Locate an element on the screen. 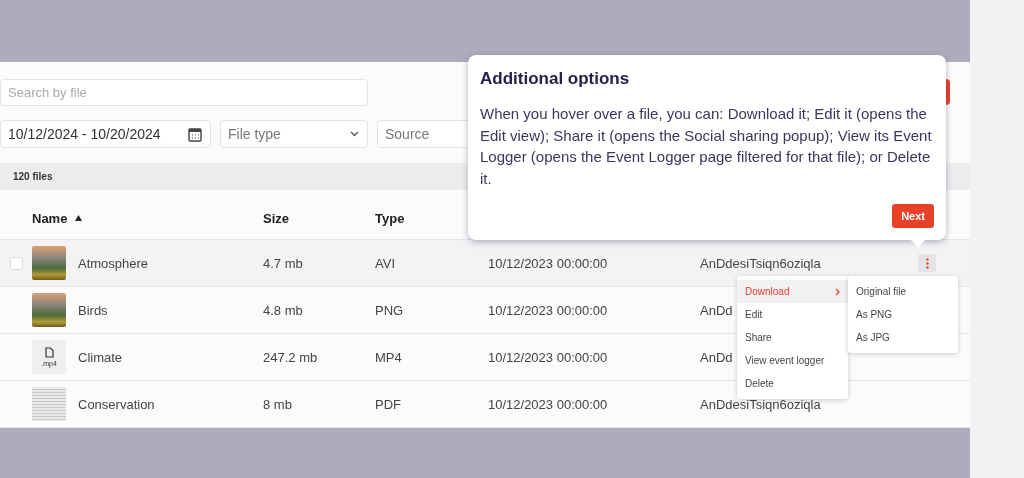 This screenshot has height=478, width=1024. file-type-dropdown: File type is located at coordinates (294, 134).